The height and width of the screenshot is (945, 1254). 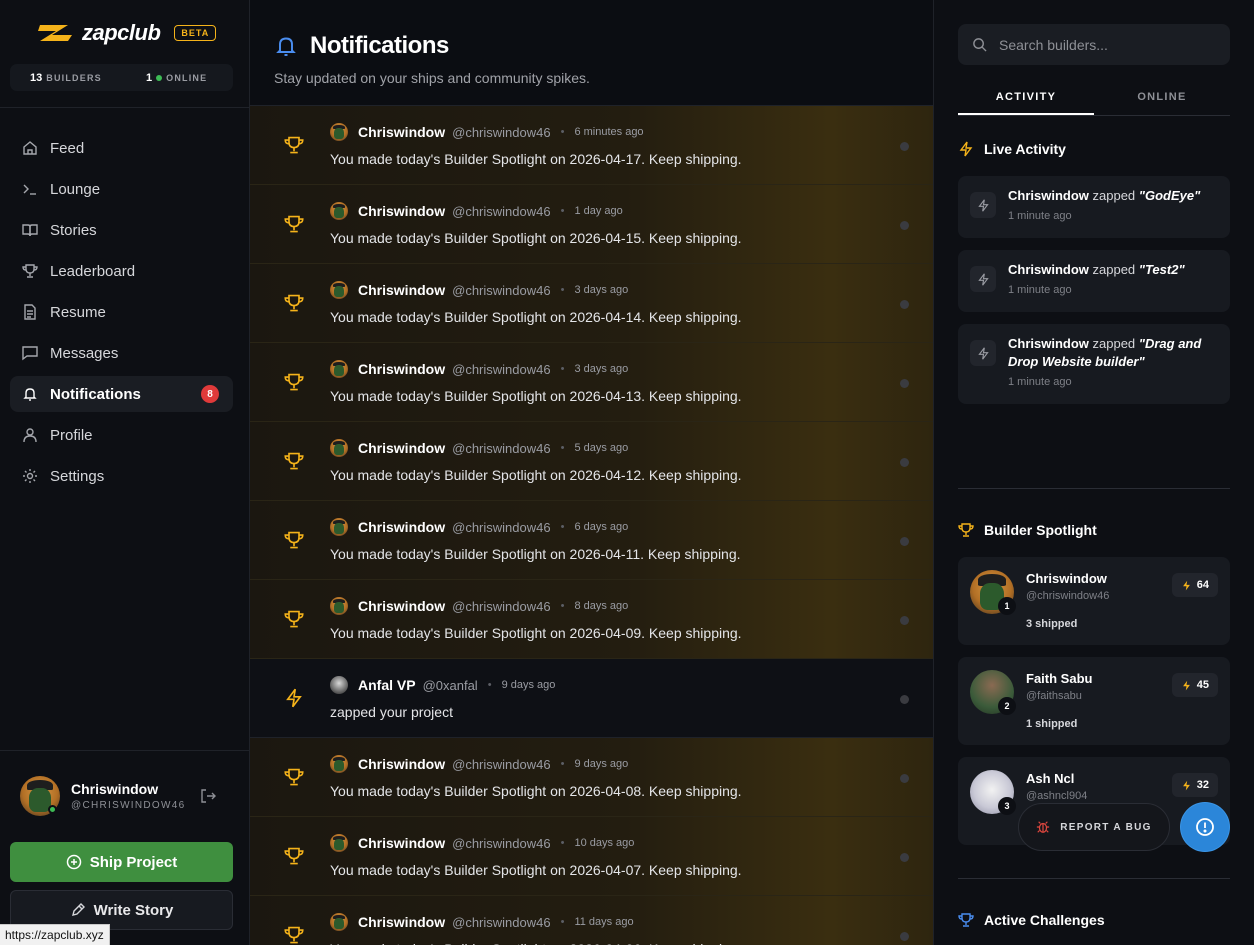 I want to click on current-user: Chriswindow @CHRISWINDOW46, so click(x=118, y=796).